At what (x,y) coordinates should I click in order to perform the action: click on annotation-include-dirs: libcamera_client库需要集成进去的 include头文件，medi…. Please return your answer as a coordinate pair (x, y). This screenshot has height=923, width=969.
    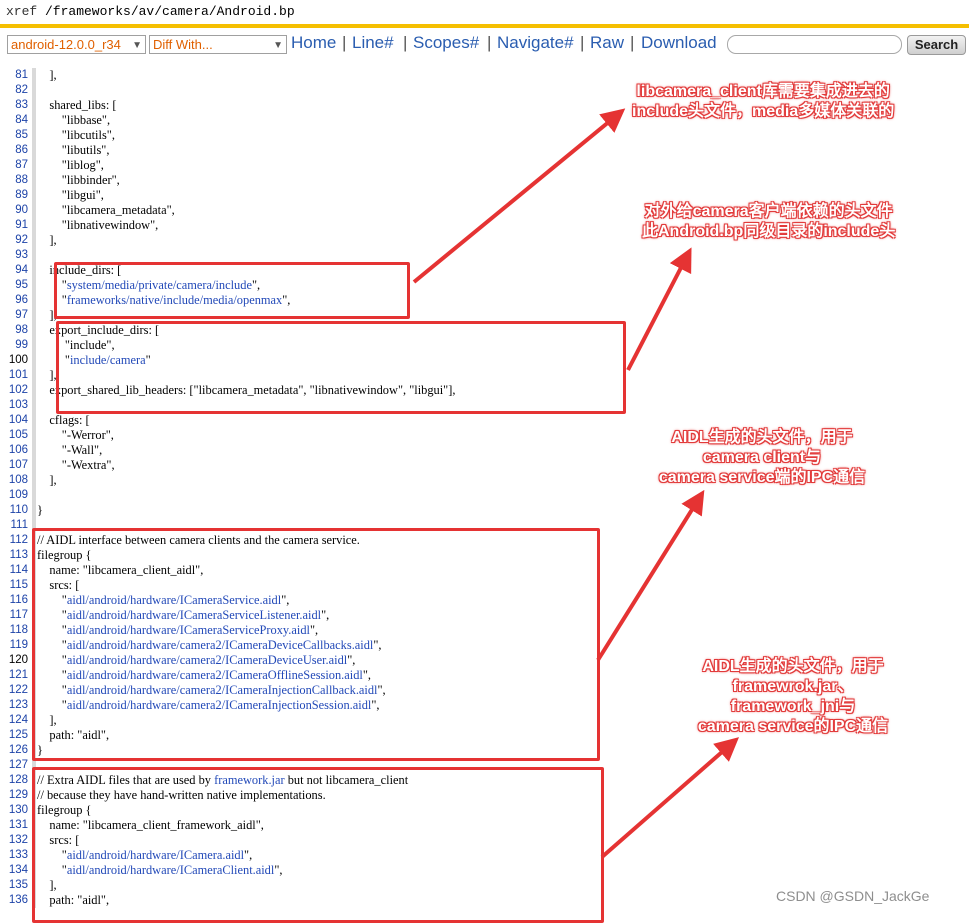
    Looking at the image, I should click on (763, 102).